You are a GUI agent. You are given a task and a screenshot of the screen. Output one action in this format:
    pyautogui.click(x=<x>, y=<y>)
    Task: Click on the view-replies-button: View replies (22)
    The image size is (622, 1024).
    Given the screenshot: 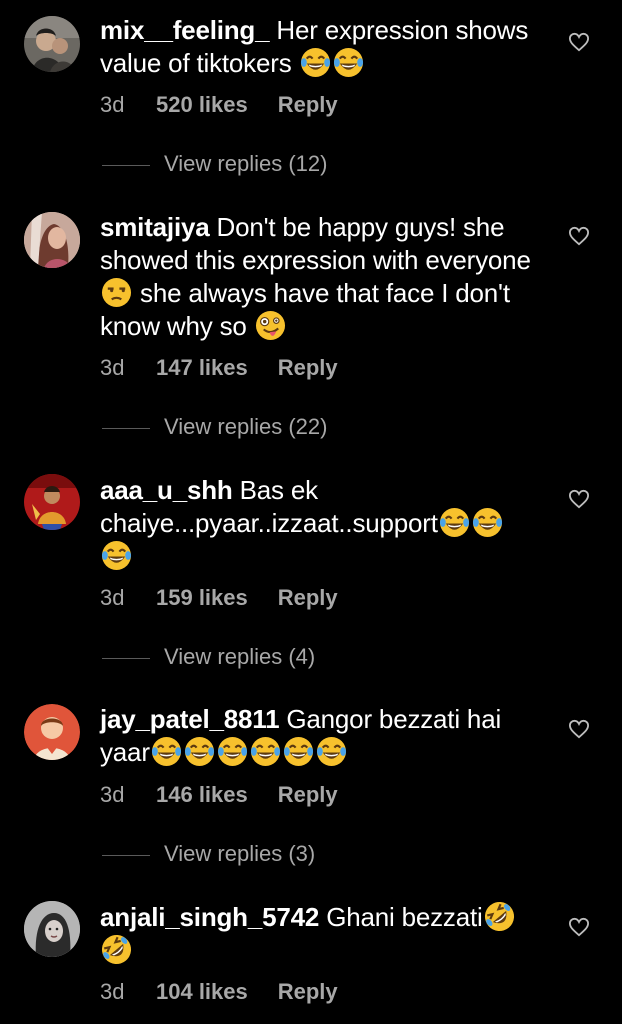 What is the action you would take?
    pyautogui.click(x=214, y=427)
    